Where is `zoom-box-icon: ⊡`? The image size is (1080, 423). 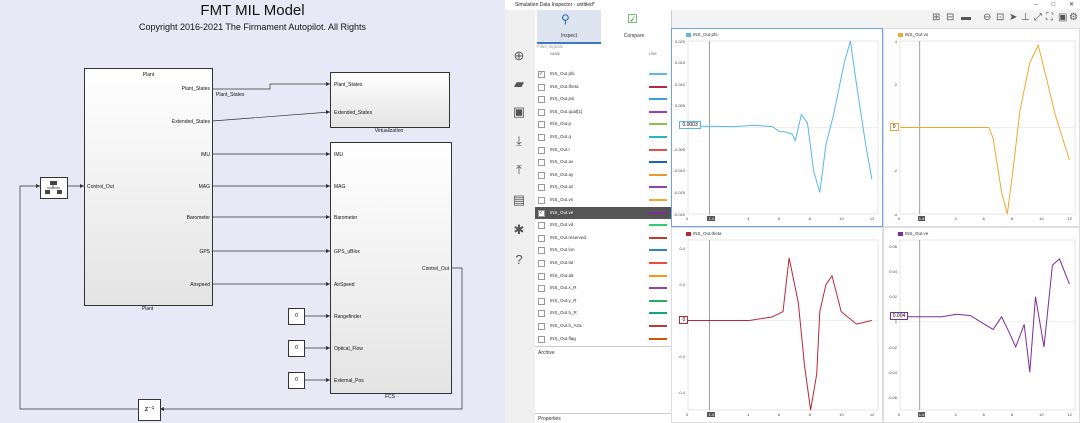 zoom-box-icon: ⊡ is located at coordinates (1000, 17).